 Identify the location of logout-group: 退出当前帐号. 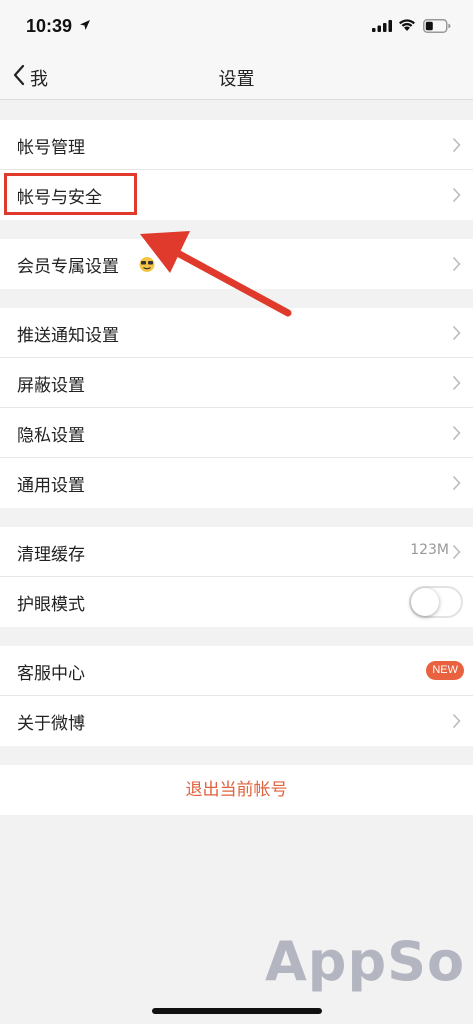
(236, 790).